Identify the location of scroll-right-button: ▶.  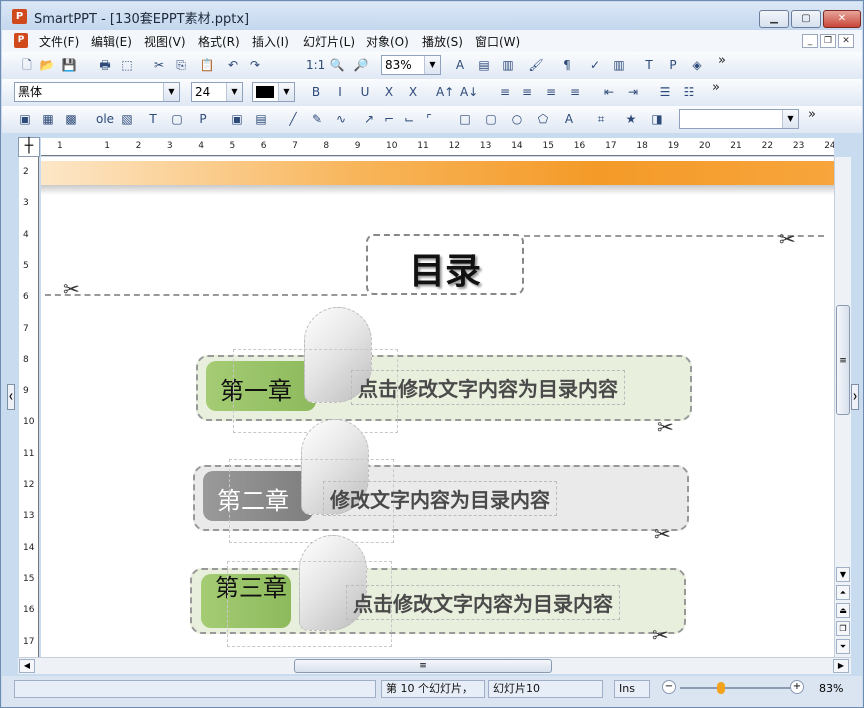
(841, 666).